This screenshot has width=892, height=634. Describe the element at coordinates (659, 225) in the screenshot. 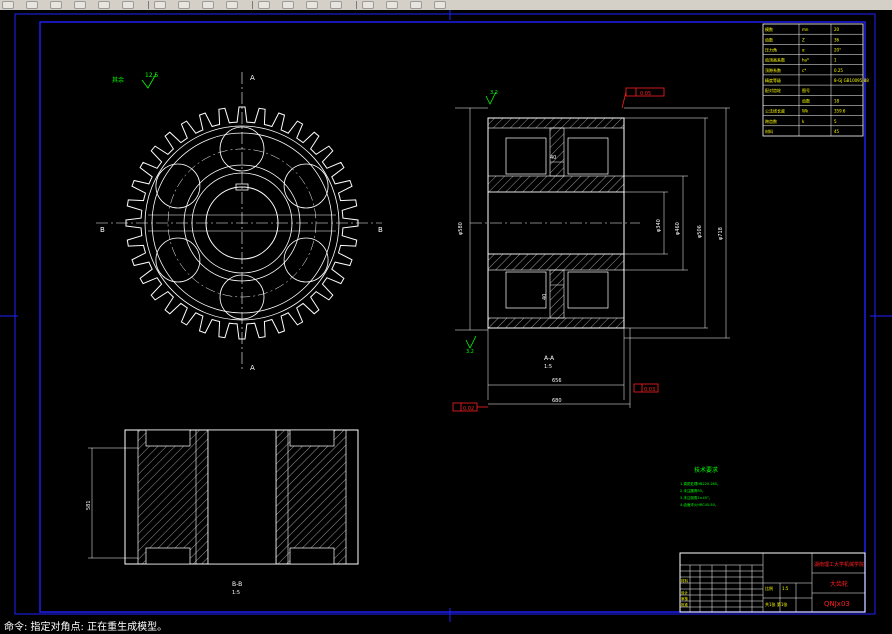

I see `dim-d2: φ340` at that location.